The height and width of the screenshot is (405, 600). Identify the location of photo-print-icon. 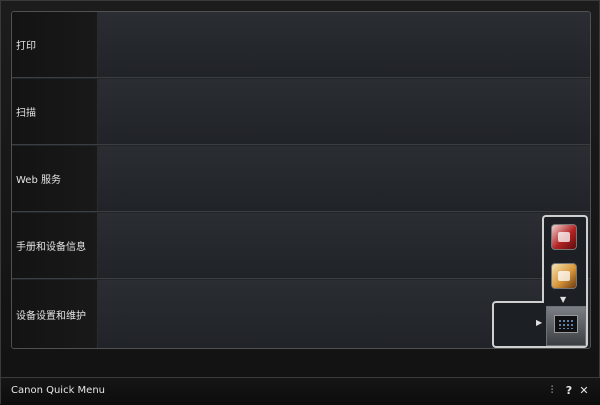
(564, 237).